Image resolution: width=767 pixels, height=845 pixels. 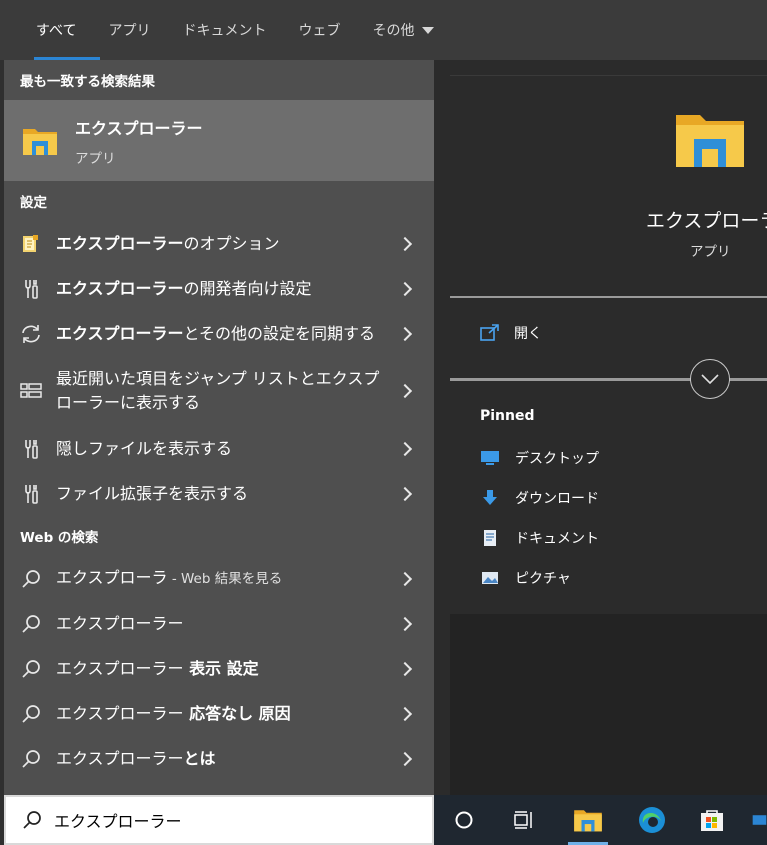 What do you see at coordinates (490, 538) in the screenshot?
I see `document-icon` at bounding box center [490, 538].